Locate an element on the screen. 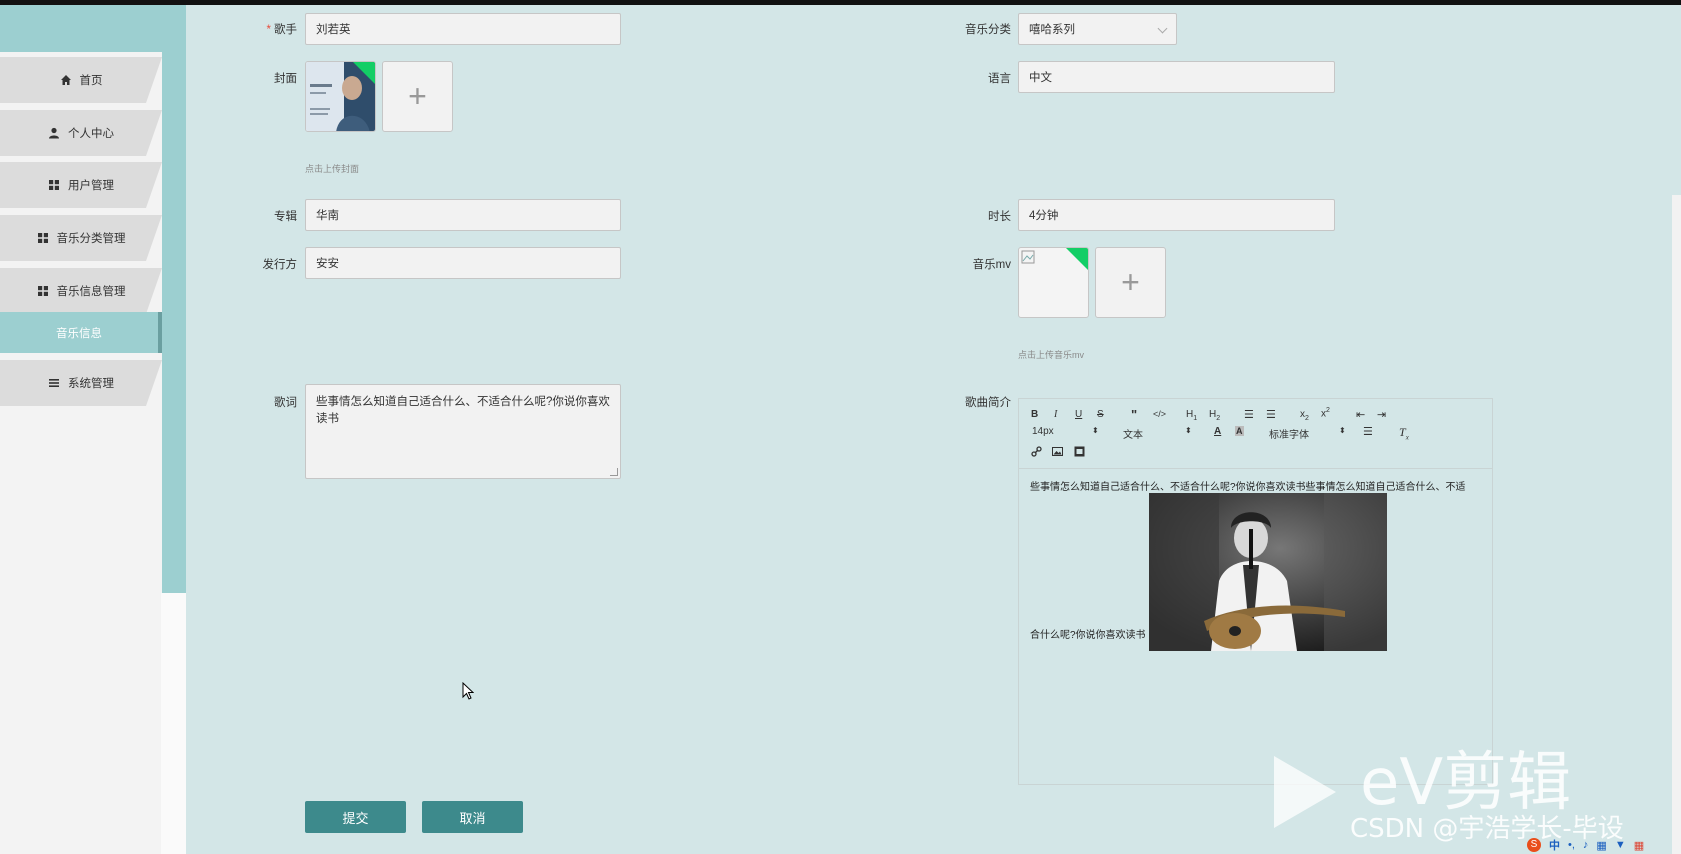 The width and height of the screenshot is (1681, 854). link-icon is located at coordinates (1036, 451).